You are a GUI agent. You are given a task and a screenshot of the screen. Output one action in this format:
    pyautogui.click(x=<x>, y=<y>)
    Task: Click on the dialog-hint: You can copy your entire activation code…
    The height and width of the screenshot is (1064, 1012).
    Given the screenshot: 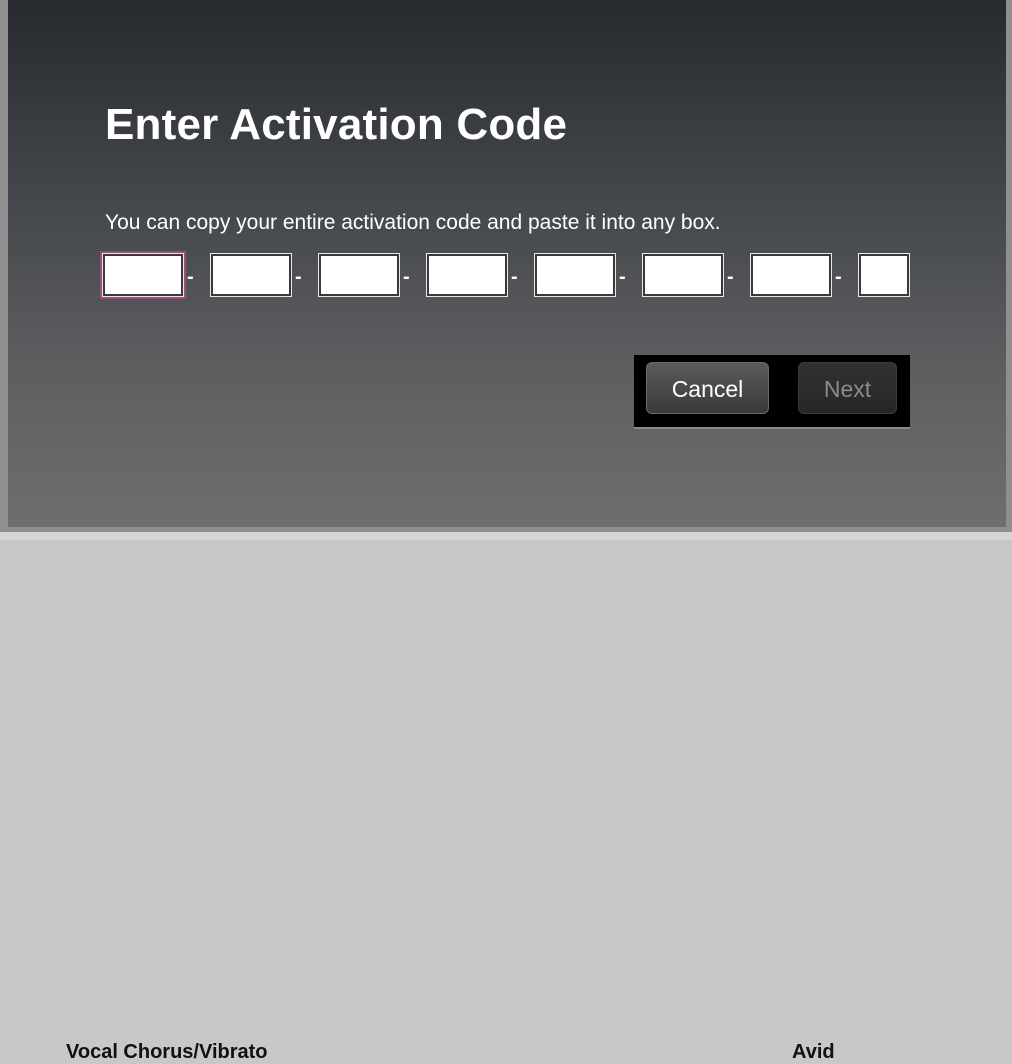 What is the action you would take?
    pyautogui.click(x=413, y=222)
    